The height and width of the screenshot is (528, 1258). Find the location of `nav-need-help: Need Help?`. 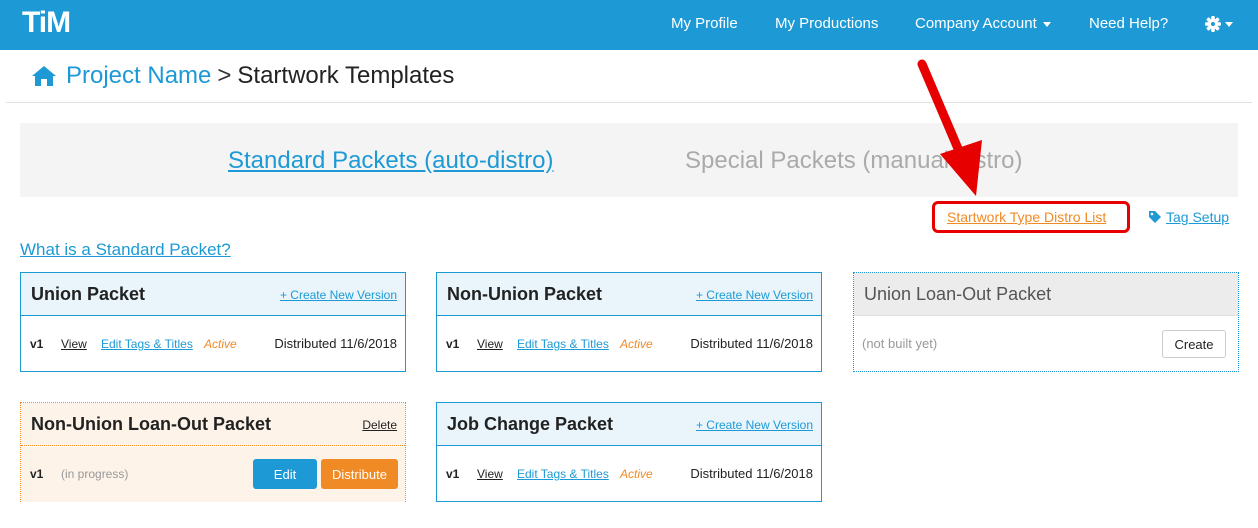

nav-need-help: Need Help? is located at coordinates (1128, 23).